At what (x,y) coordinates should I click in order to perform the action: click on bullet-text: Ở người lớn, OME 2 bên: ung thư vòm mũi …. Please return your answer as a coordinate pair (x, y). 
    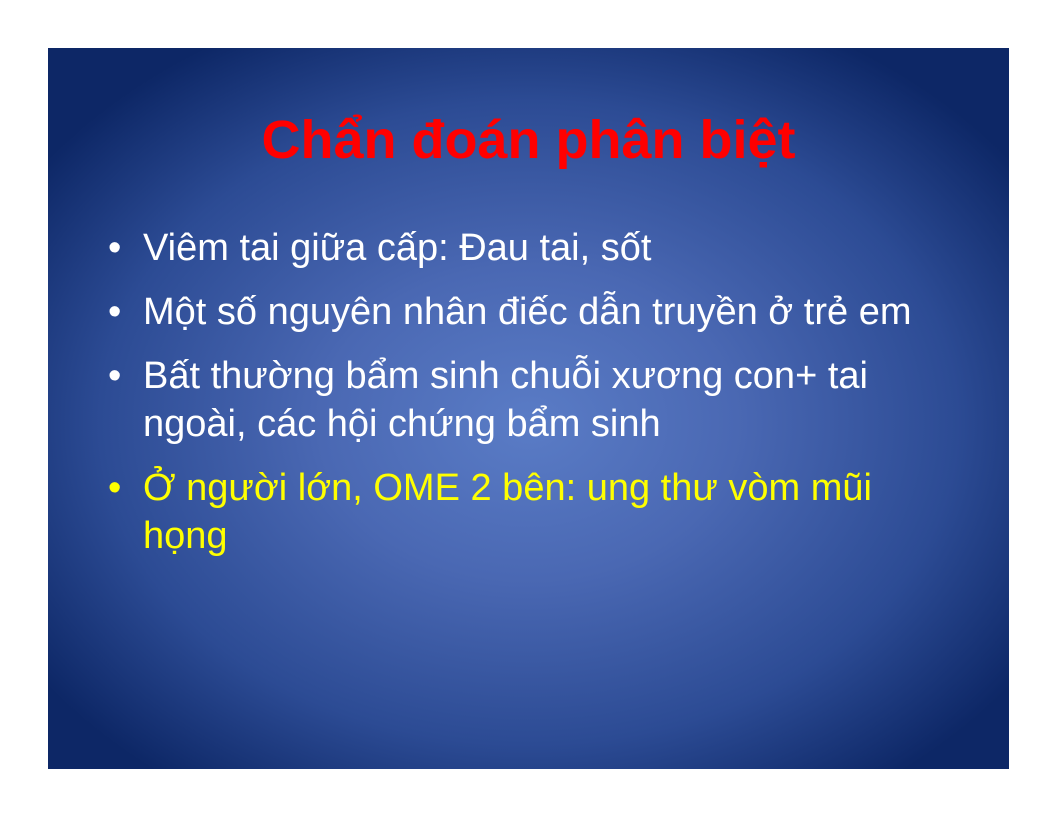
    Looking at the image, I should click on (507, 512).